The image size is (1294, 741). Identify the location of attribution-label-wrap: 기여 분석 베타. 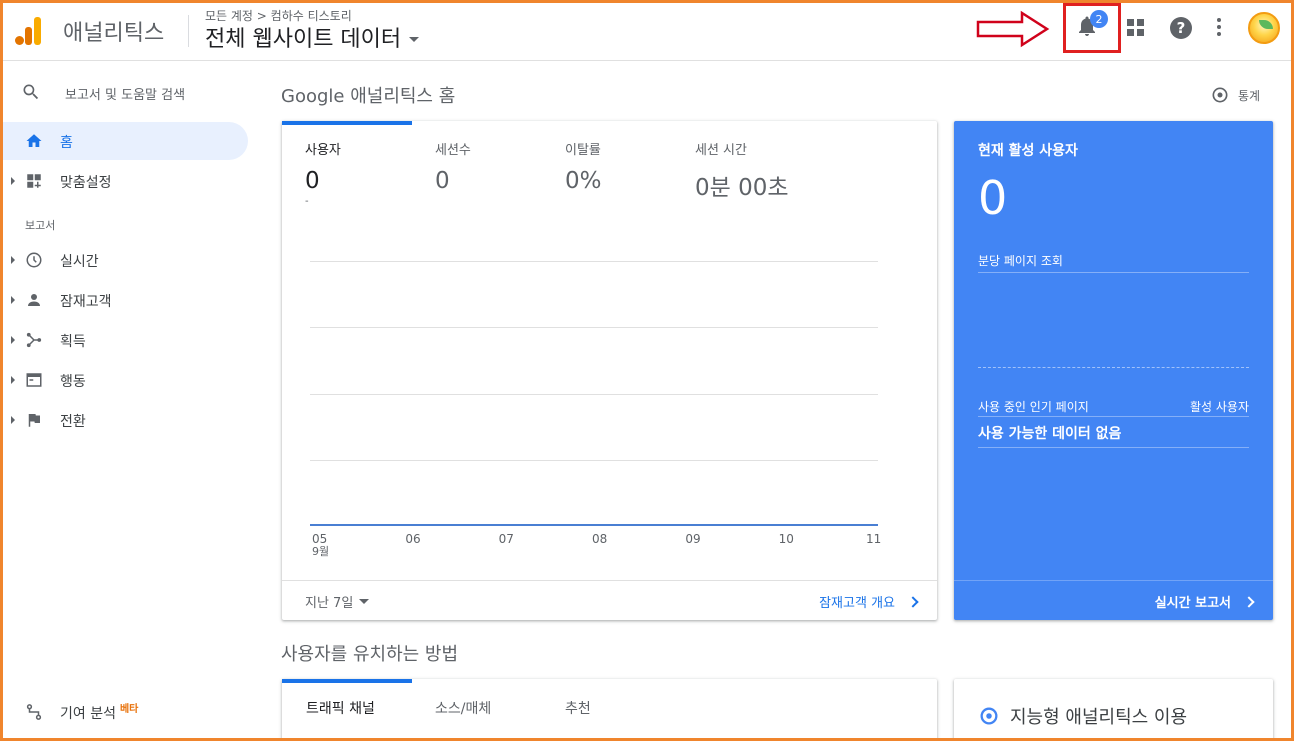
(99, 713).